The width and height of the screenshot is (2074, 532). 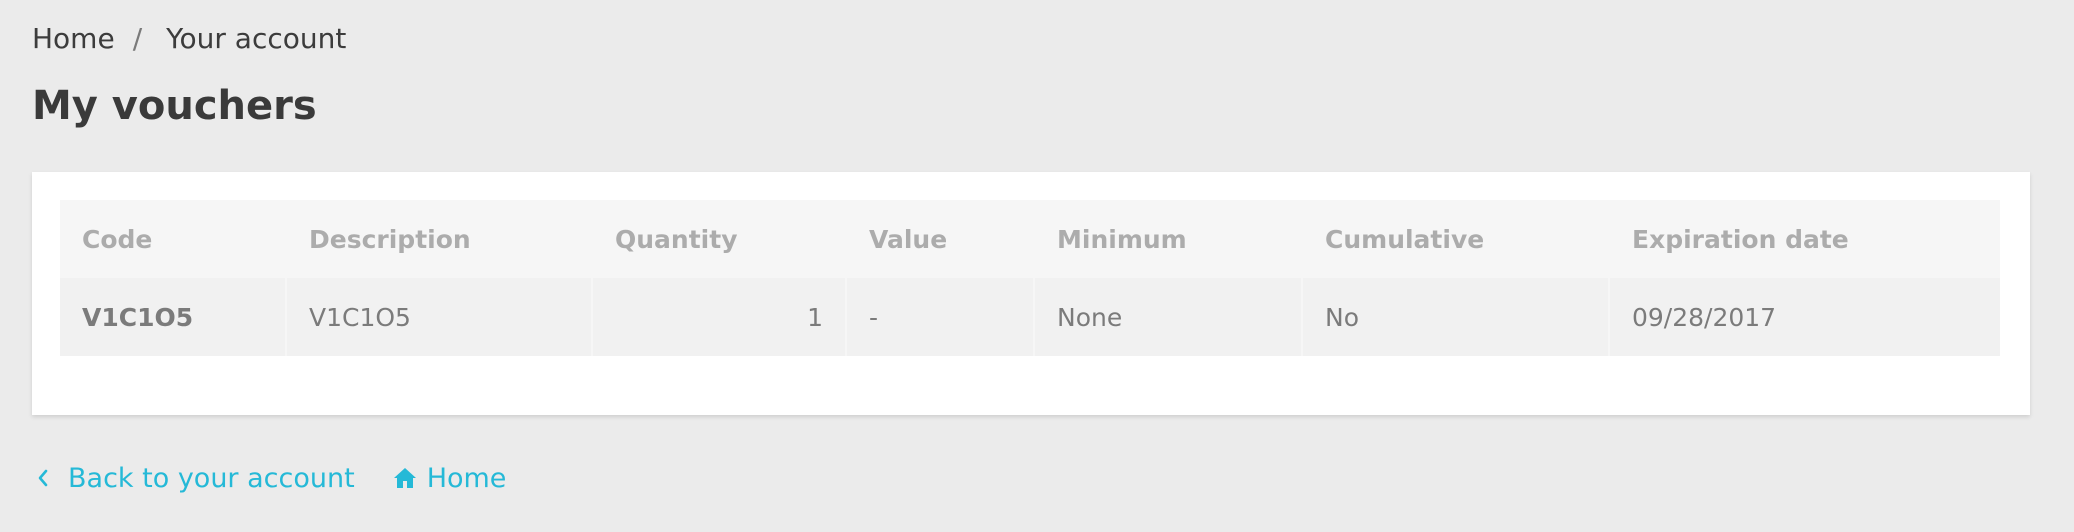 What do you see at coordinates (1168, 317) in the screenshot?
I see `voucher-minimum-cell: None` at bounding box center [1168, 317].